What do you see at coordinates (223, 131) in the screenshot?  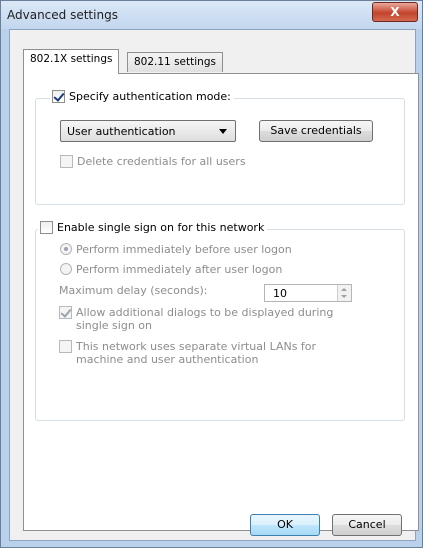 I see `chevron-down-icon` at bounding box center [223, 131].